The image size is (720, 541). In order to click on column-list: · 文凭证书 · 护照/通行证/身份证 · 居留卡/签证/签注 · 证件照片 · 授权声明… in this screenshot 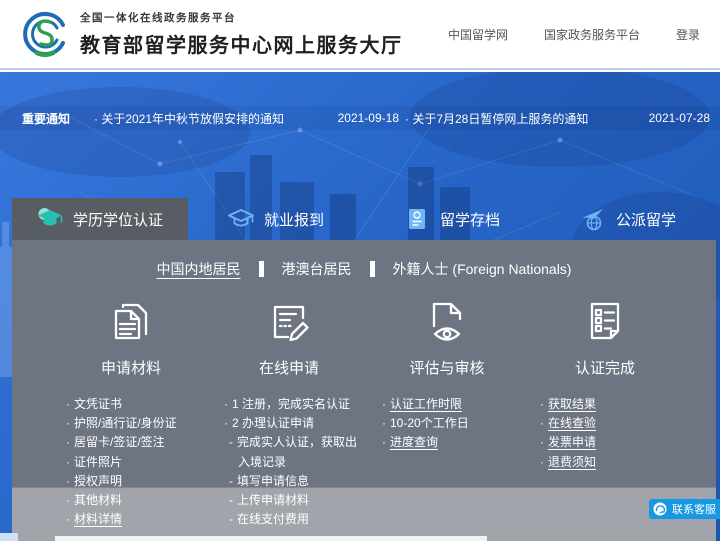, I will do `click(131, 462)`.